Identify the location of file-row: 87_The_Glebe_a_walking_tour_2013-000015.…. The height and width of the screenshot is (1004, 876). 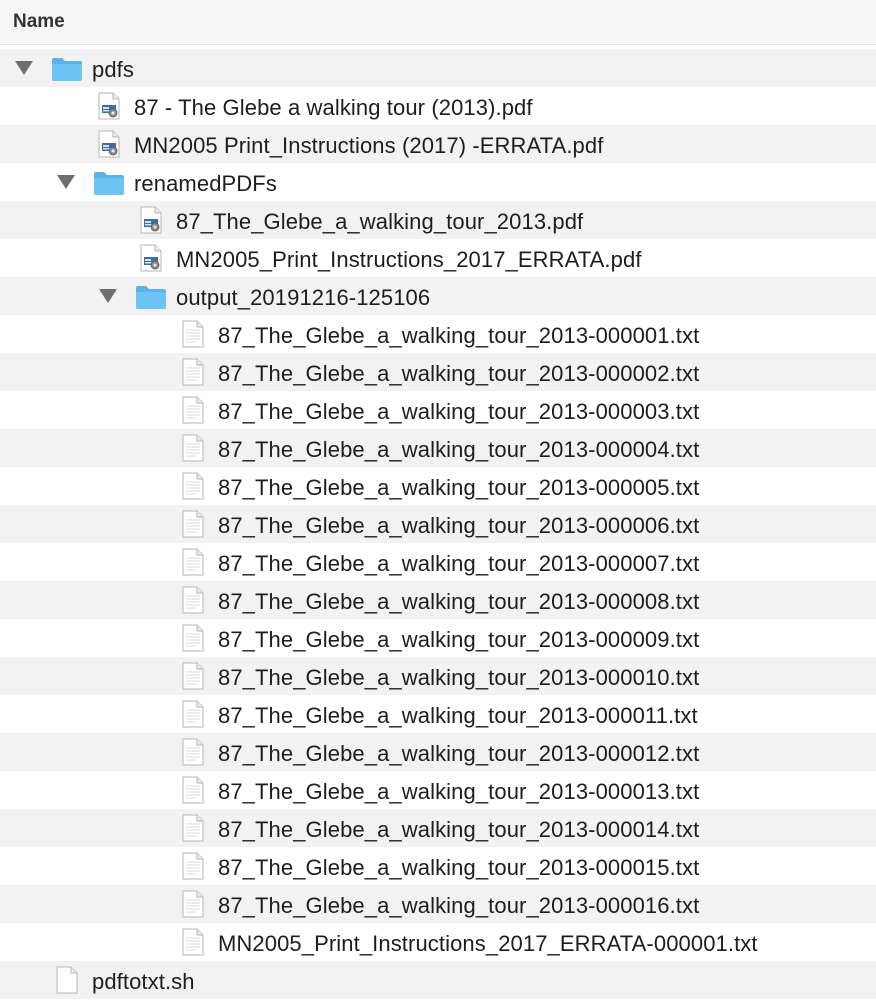
(438, 866).